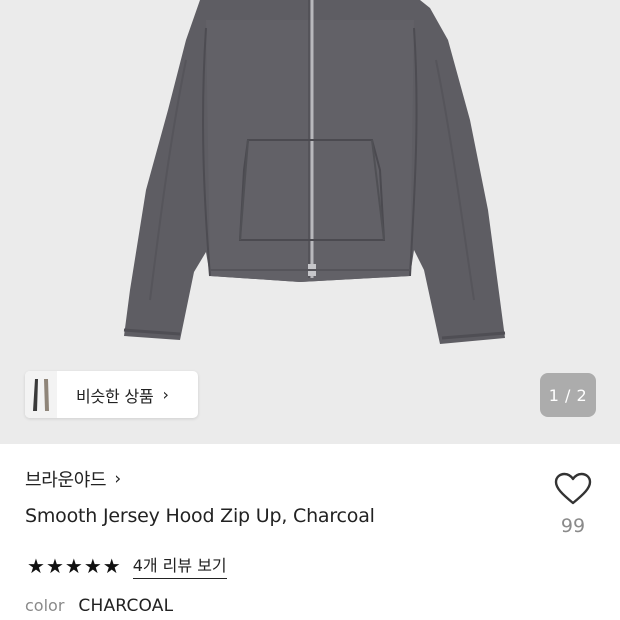  Describe the element at coordinates (45, 605) in the screenshot. I see `option-label: color` at that location.